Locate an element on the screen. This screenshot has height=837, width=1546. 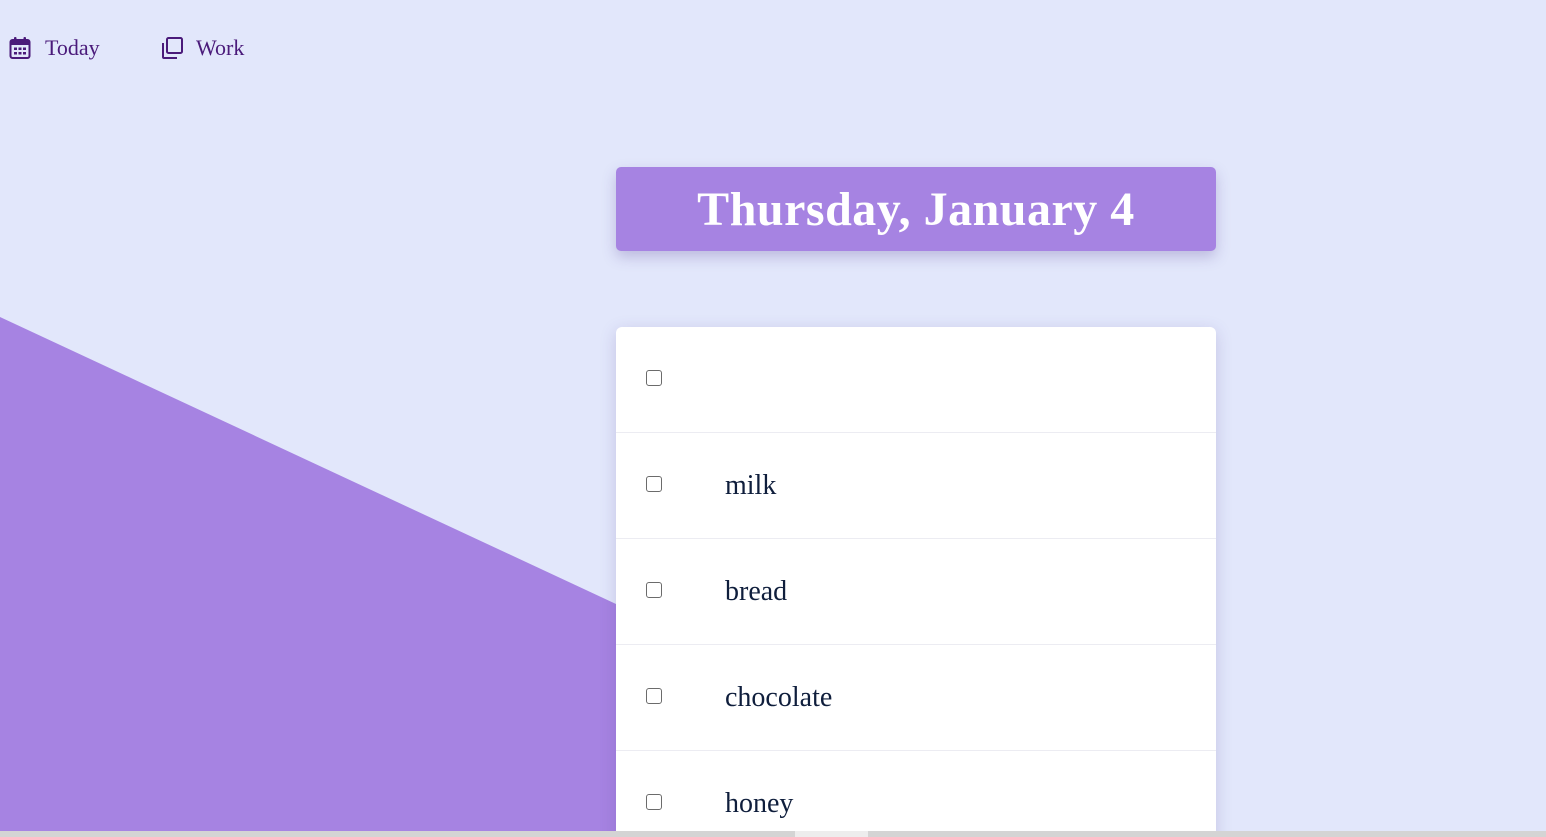
item-text: milk is located at coordinates (751, 485).